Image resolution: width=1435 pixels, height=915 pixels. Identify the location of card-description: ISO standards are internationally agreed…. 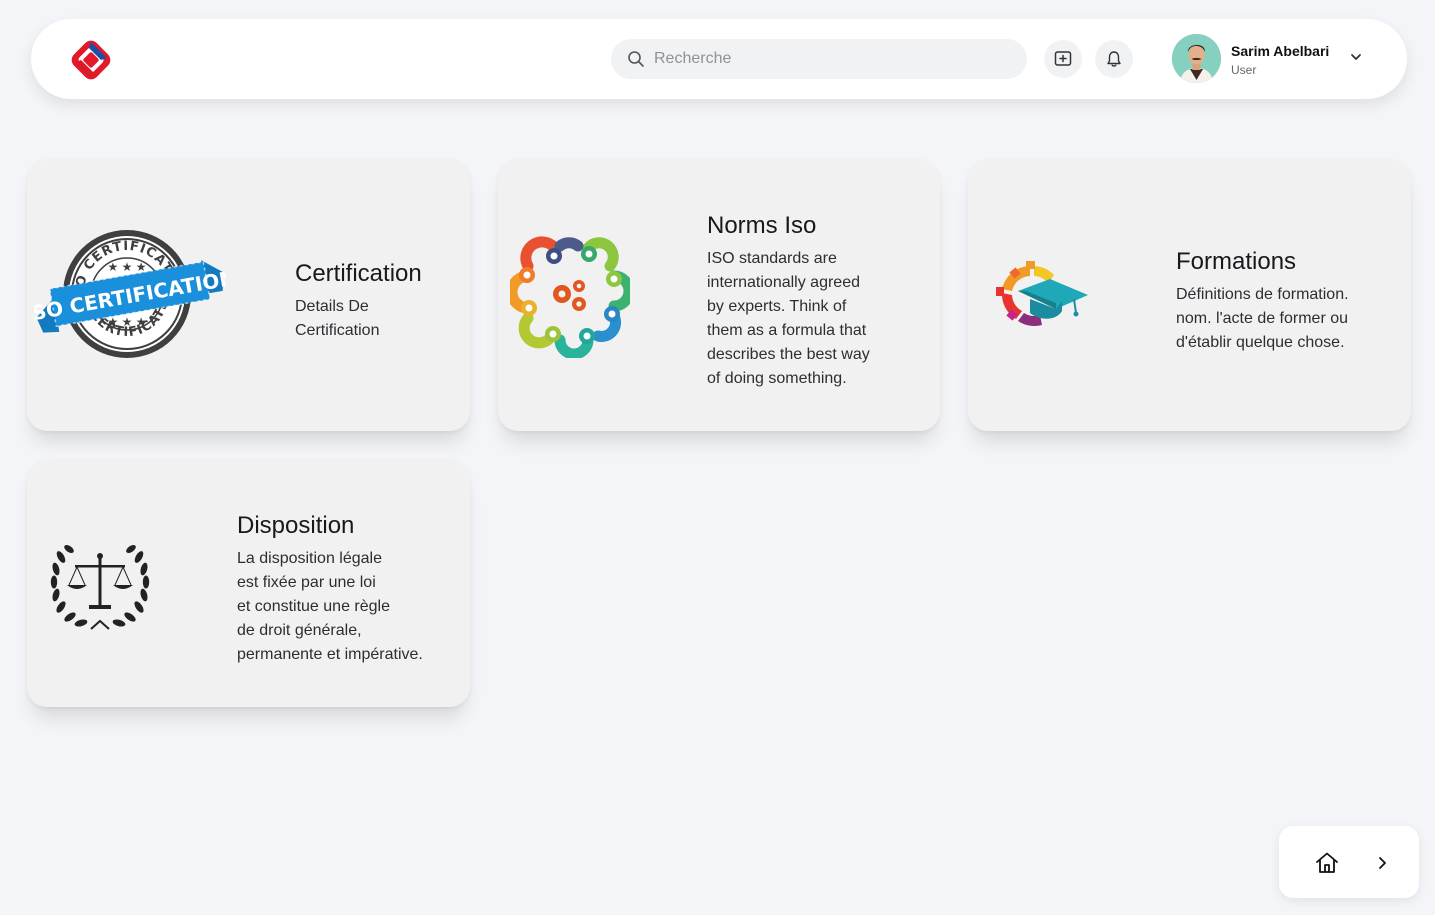
(788, 318).